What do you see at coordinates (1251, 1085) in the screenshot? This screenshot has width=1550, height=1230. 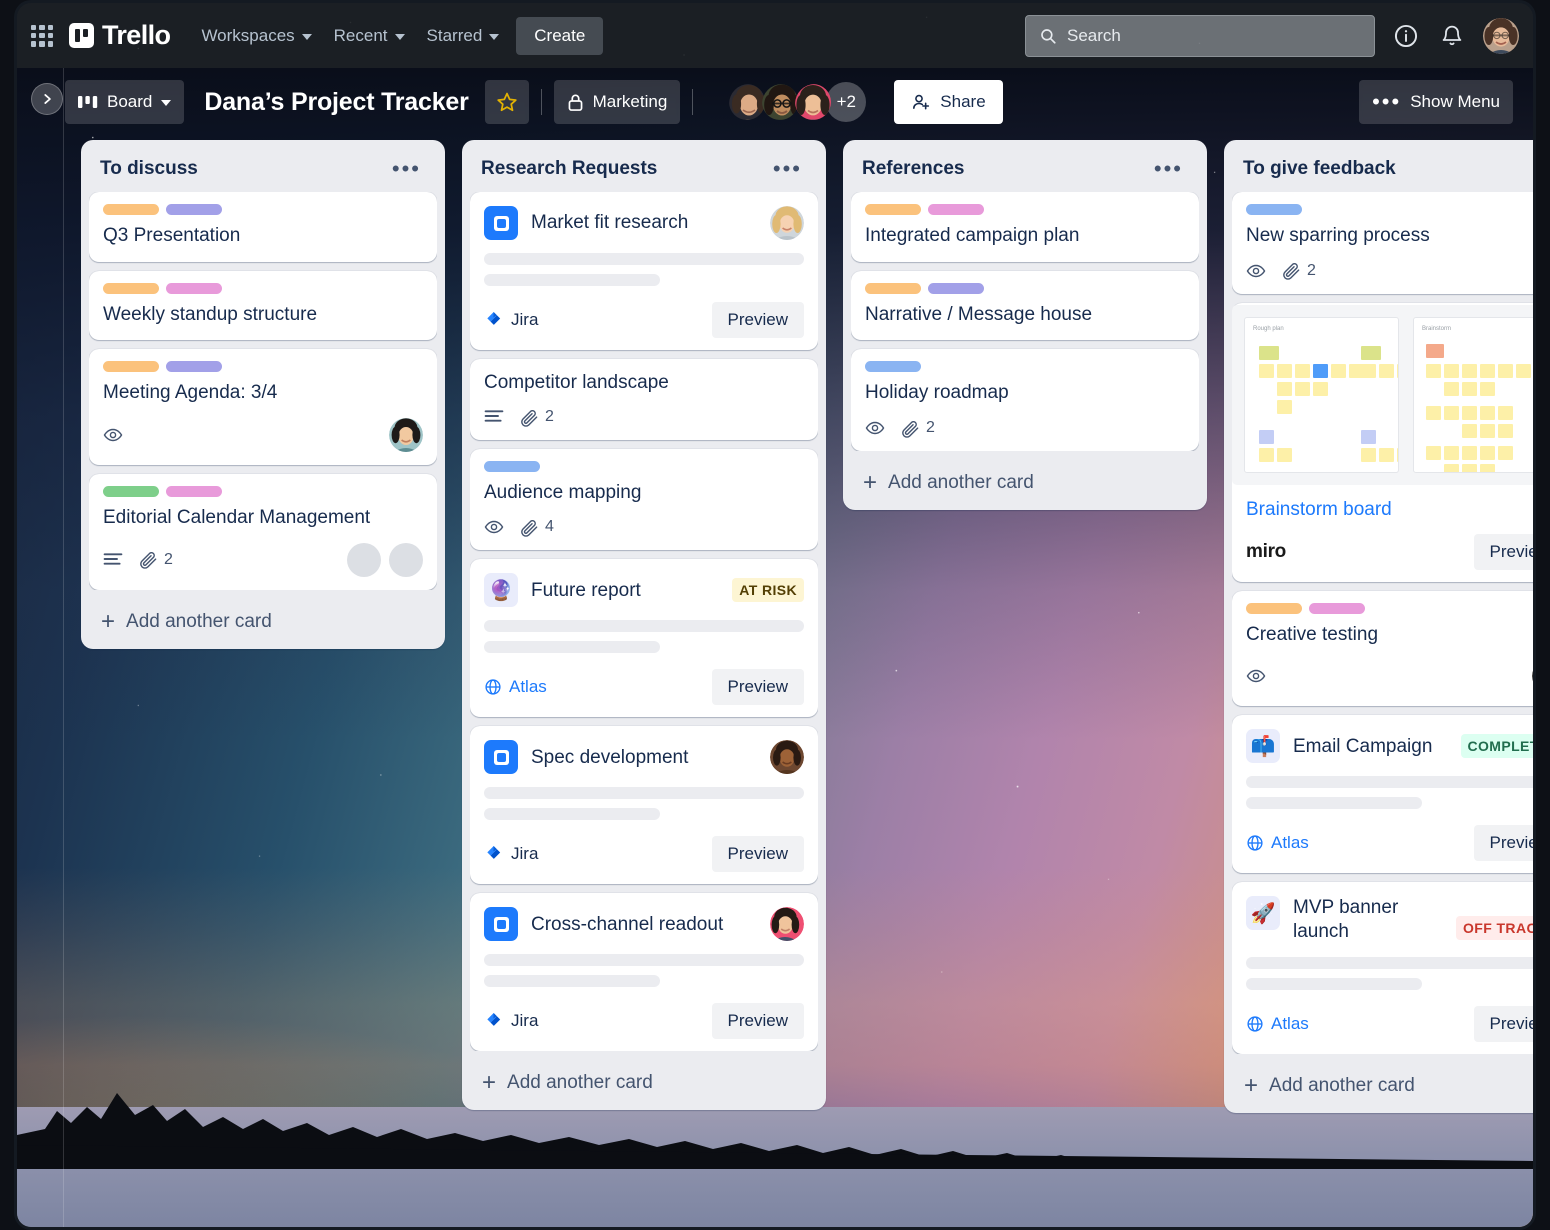 I see `plus-icon: +` at bounding box center [1251, 1085].